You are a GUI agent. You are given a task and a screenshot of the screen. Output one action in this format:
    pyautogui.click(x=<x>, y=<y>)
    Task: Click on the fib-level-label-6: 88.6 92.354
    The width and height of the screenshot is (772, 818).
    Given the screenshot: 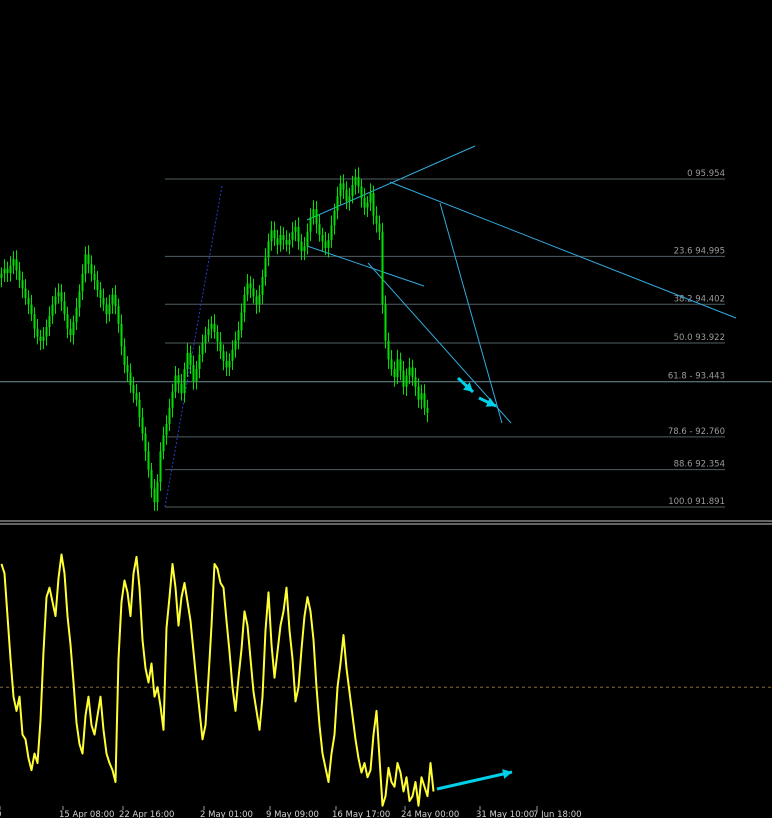 What is the action you would take?
    pyautogui.click(x=699, y=465)
    